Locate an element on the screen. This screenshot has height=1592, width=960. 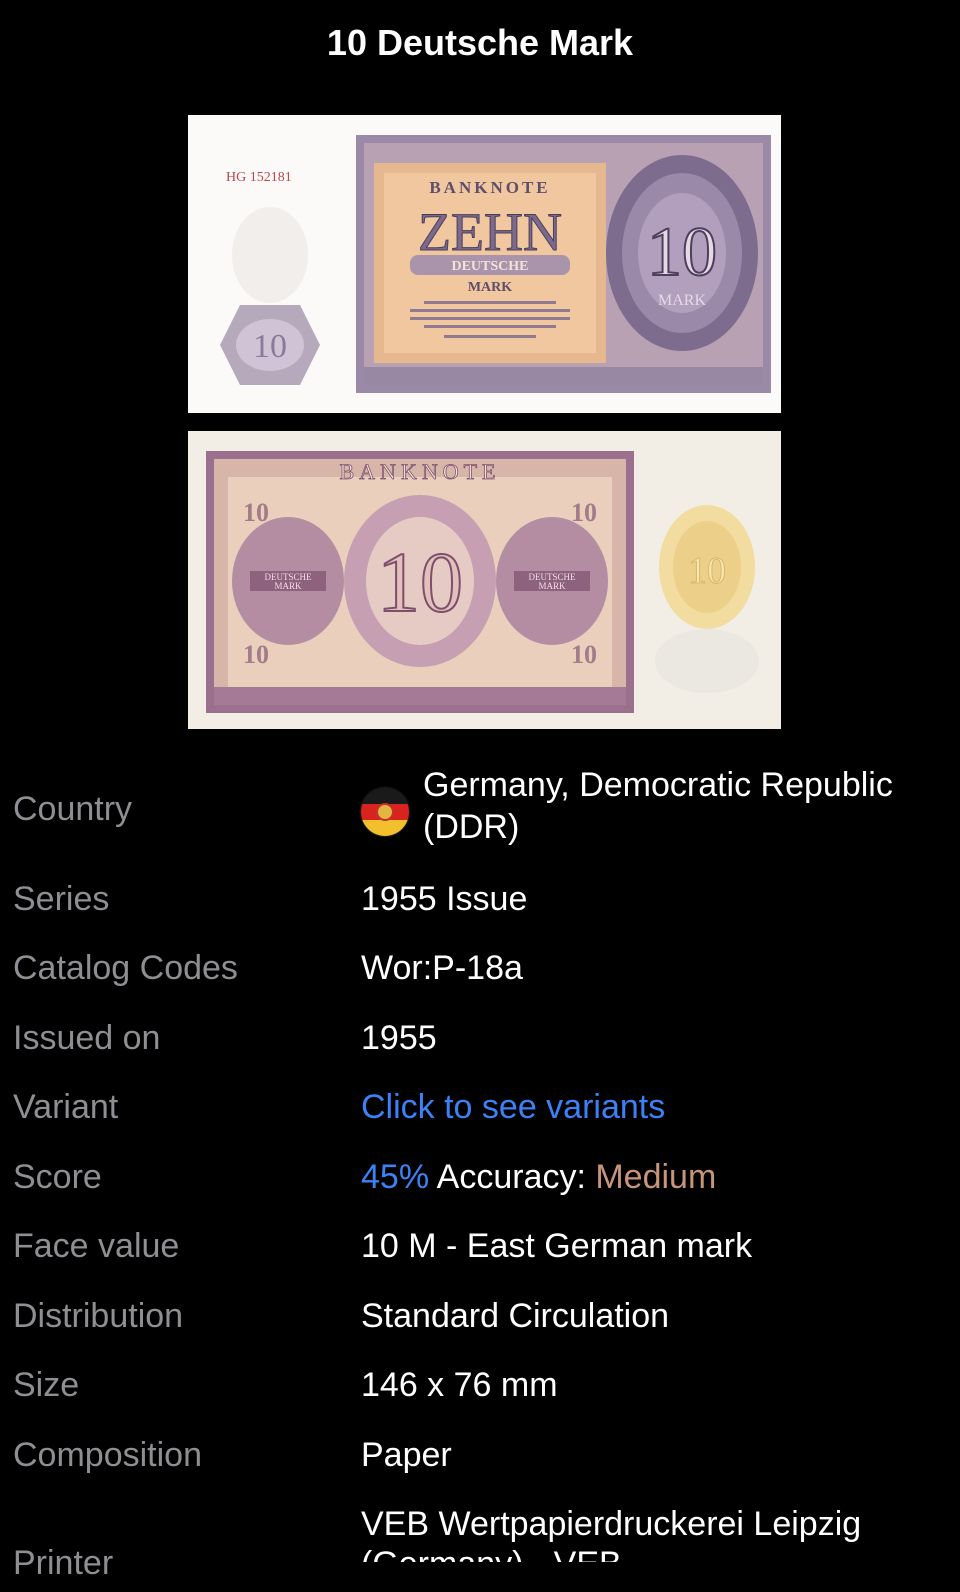
back-numeral: 10 is located at coordinates (420, 582).